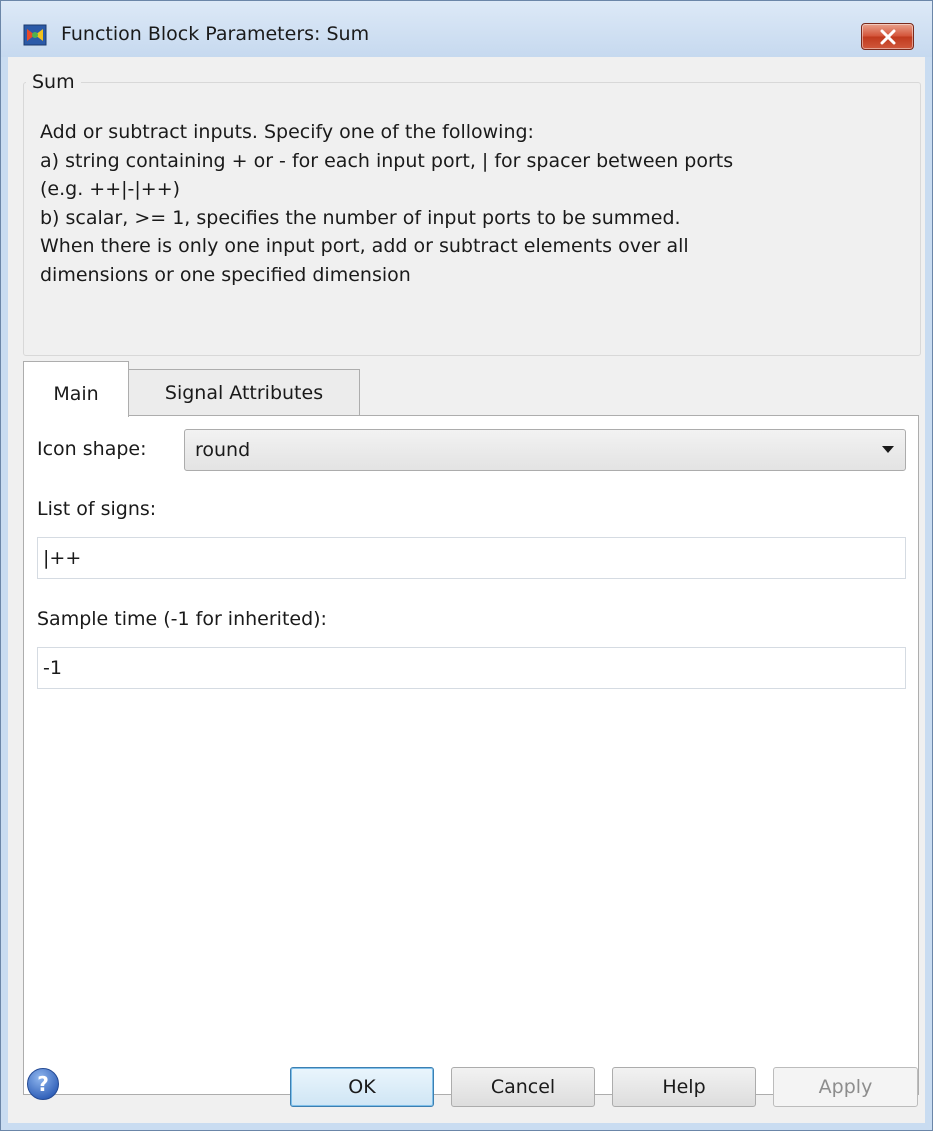 The width and height of the screenshot is (933, 1131). I want to click on description-line: (e.g. ++|-|++), so click(110, 189).